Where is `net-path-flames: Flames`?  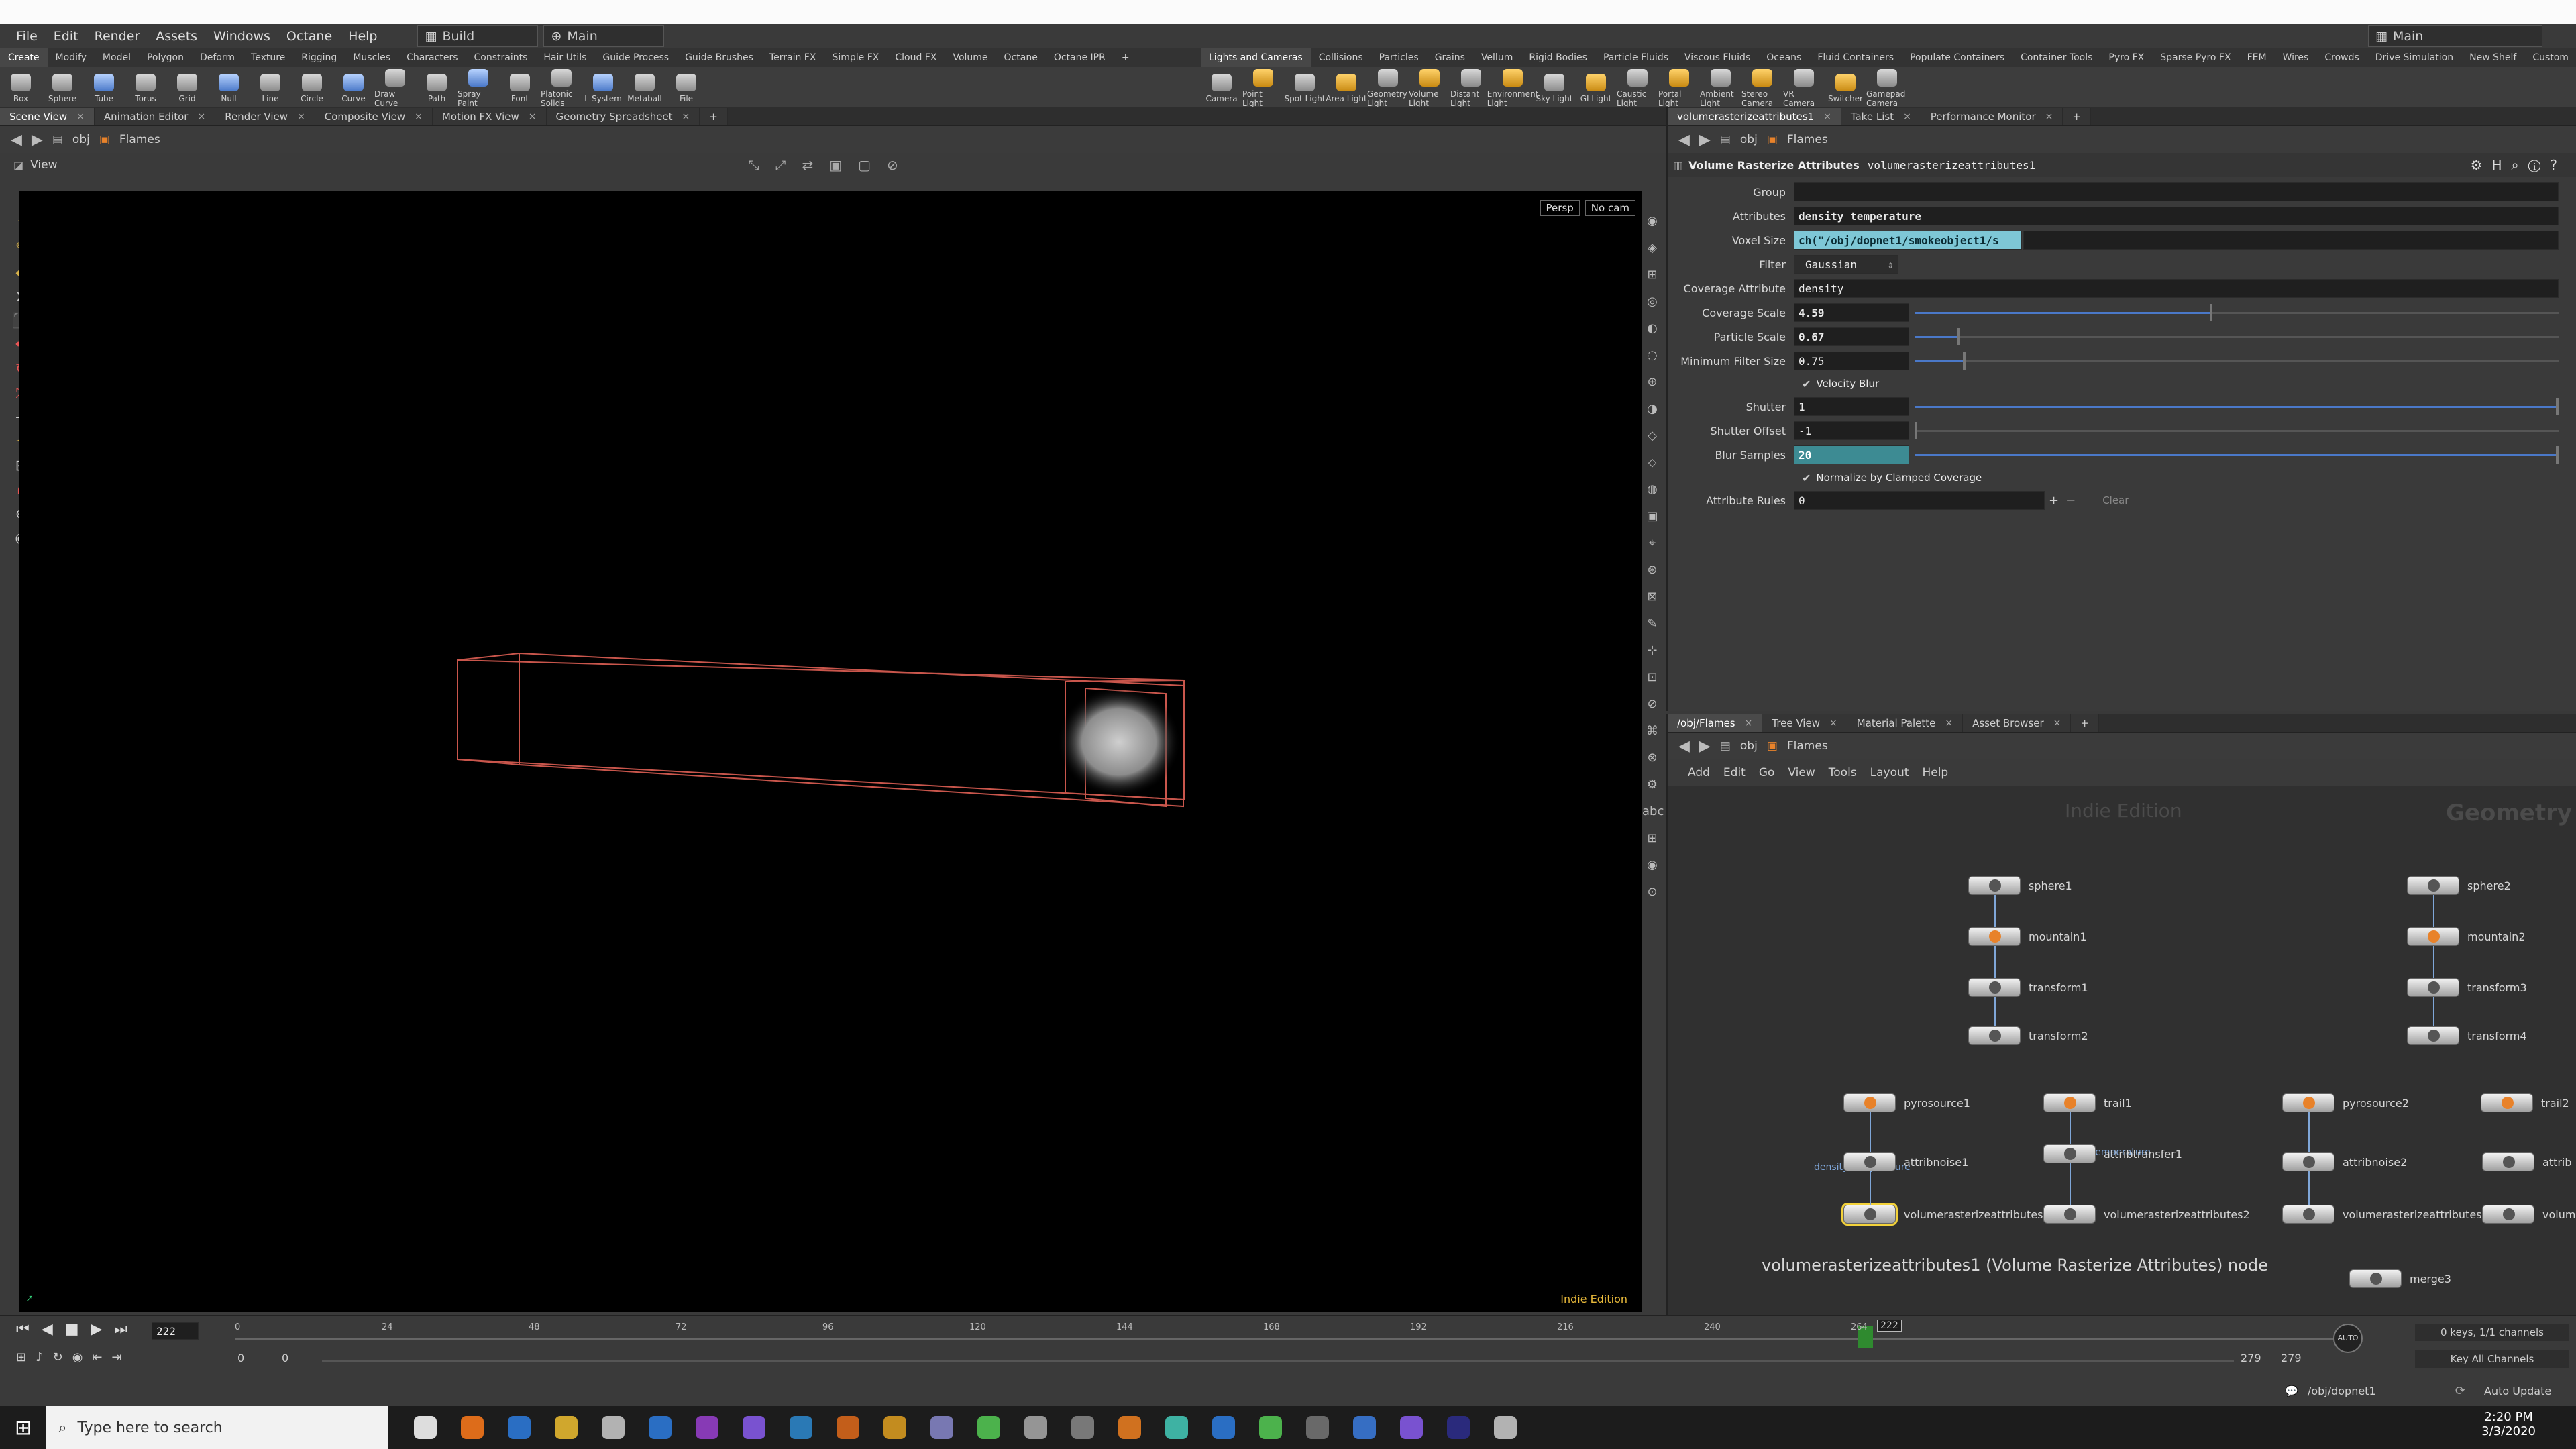
net-path-flames: Flames is located at coordinates (1807, 746).